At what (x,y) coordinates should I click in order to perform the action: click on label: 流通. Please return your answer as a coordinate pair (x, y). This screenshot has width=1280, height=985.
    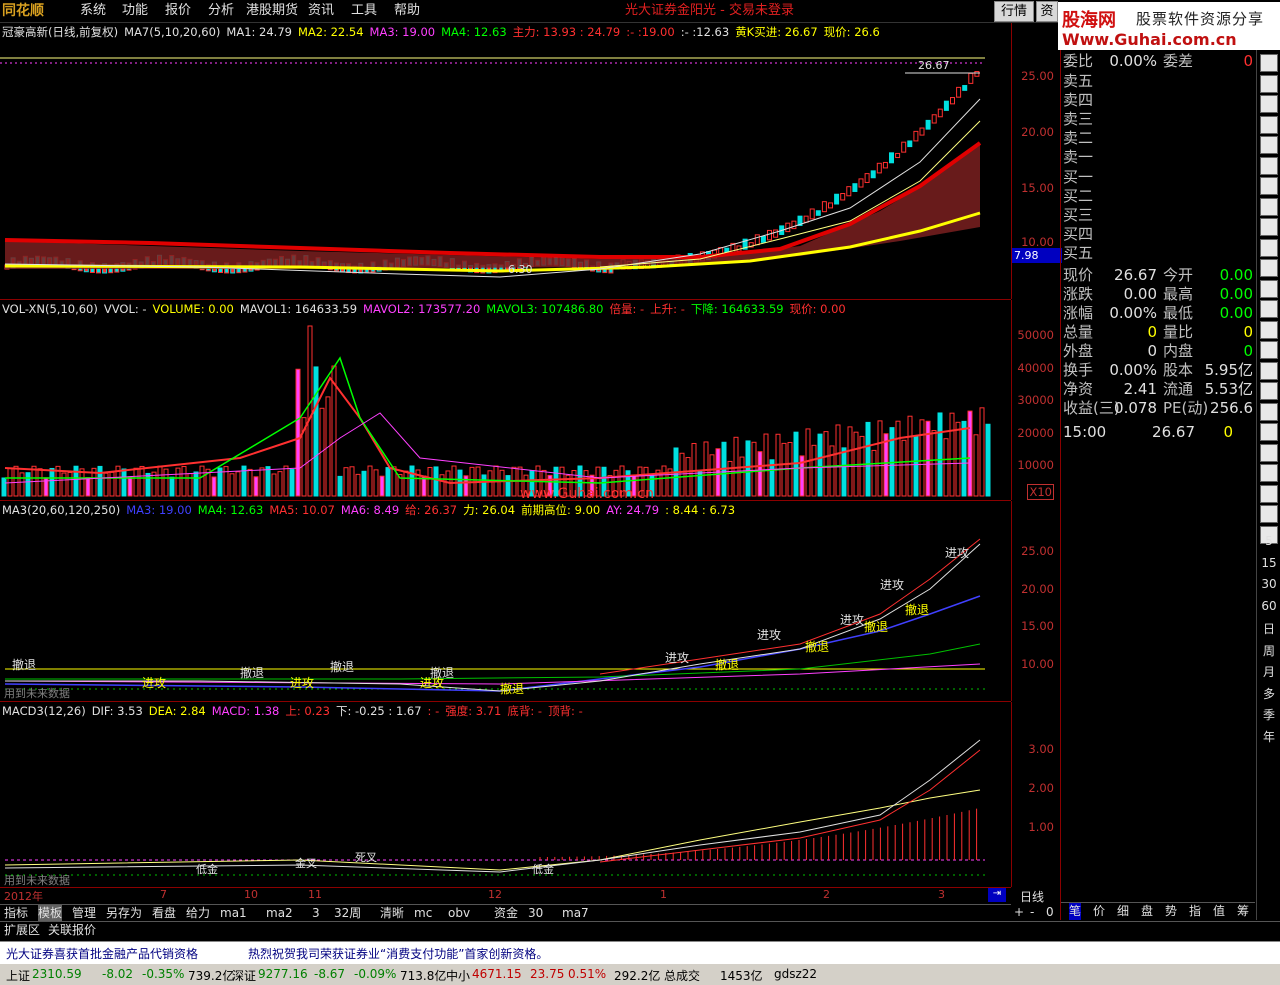
    Looking at the image, I should click on (1178, 389).